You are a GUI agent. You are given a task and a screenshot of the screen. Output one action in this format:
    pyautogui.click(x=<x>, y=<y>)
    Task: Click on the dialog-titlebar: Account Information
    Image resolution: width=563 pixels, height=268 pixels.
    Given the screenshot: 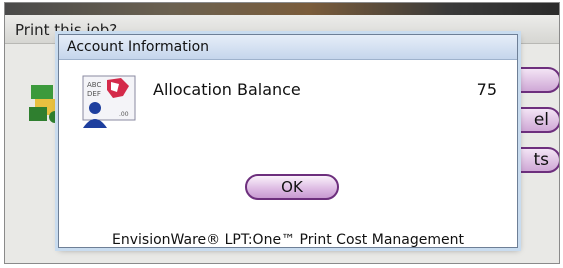 What is the action you would take?
    pyautogui.click(x=288, y=47)
    